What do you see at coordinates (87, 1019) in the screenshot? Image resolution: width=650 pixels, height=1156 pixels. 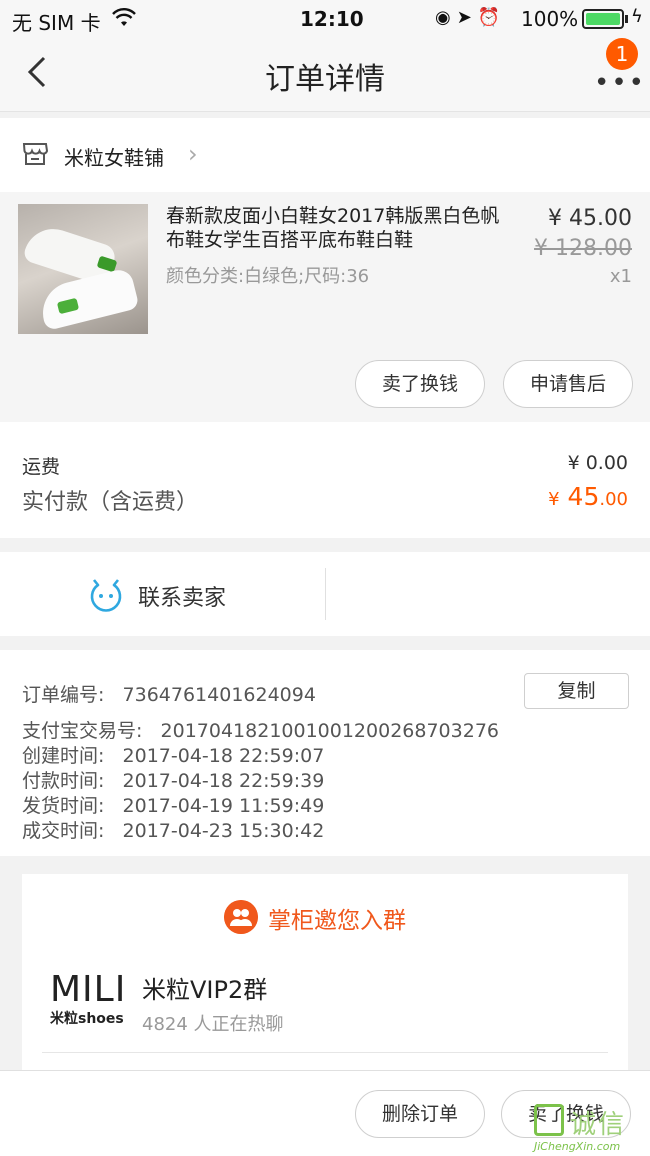 I see `logo-subtext: 米粒shoes` at bounding box center [87, 1019].